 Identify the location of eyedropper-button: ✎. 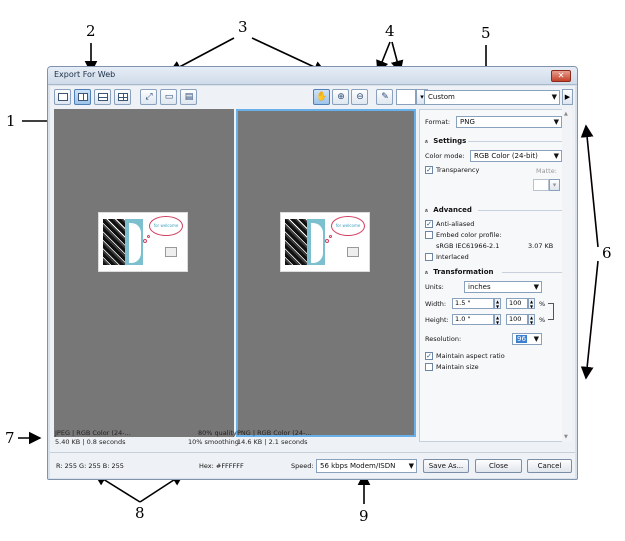
(384, 97).